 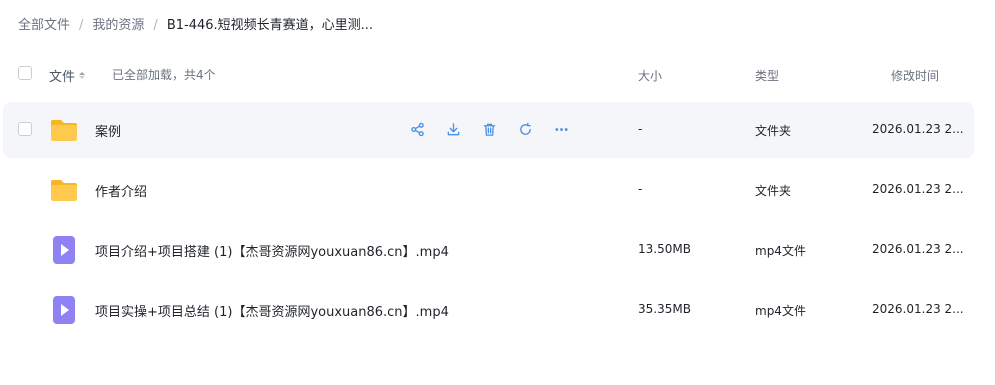 I want to click on breadcrumb-all-files: 全部文件, so click(x=44, y=26).